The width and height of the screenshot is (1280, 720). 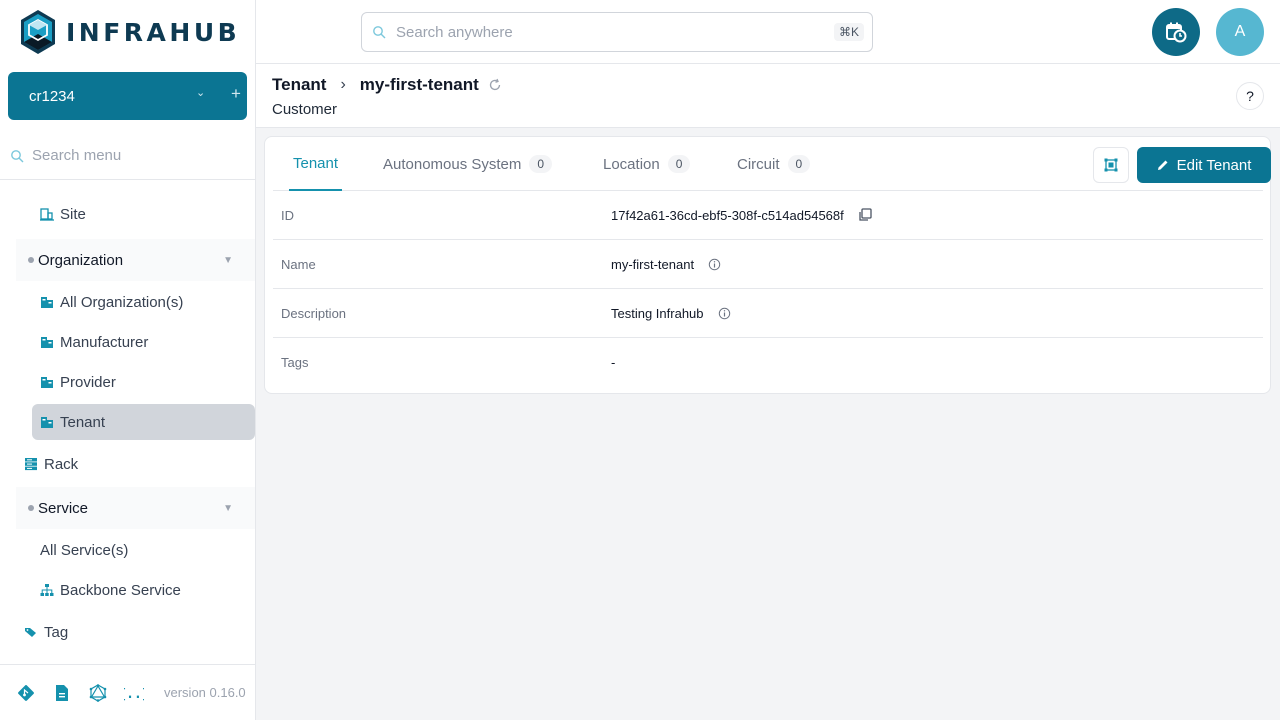 I want to click on detail-value: Testing Infrahub, so click(x=671, y=313).